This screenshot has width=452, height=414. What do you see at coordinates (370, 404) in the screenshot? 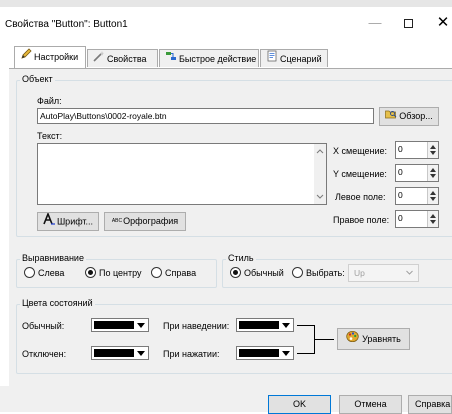
I see `cancel-button: Отмена` at bounding box center [370, 404].